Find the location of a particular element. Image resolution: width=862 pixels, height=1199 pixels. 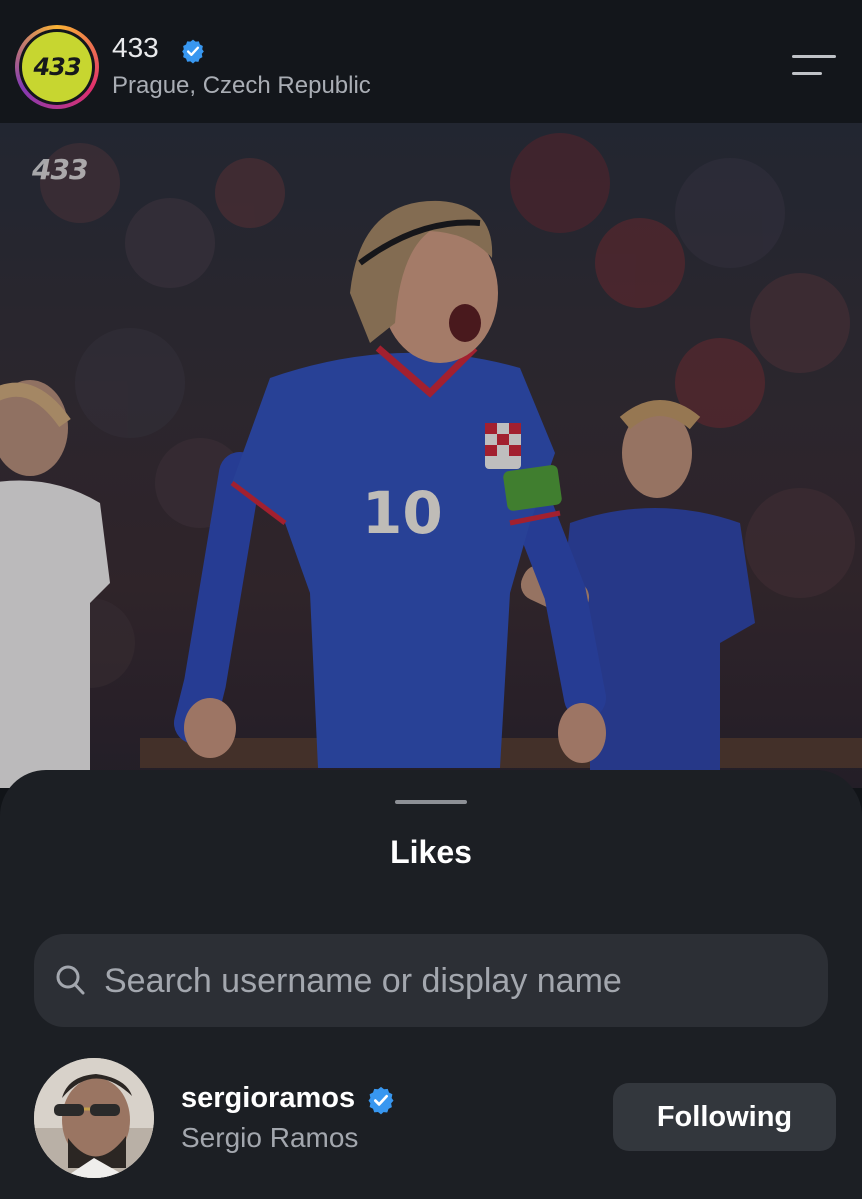

search-icon is located at coordinates (71, 982).